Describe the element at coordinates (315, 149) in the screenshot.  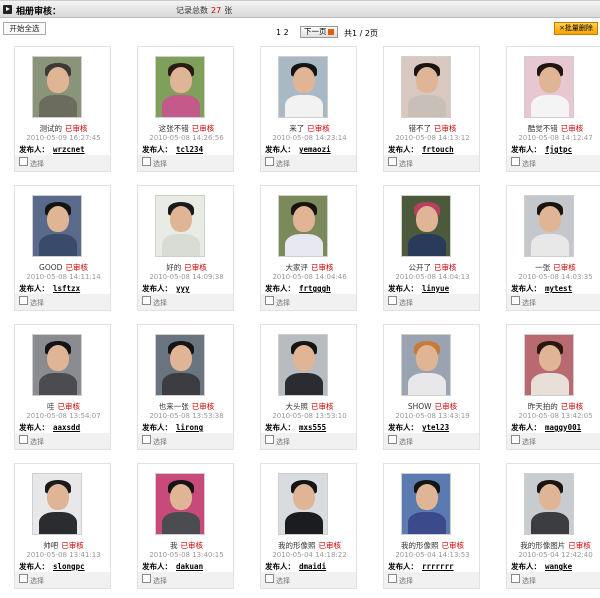
I see `poster-username: yemaozi` at that location.